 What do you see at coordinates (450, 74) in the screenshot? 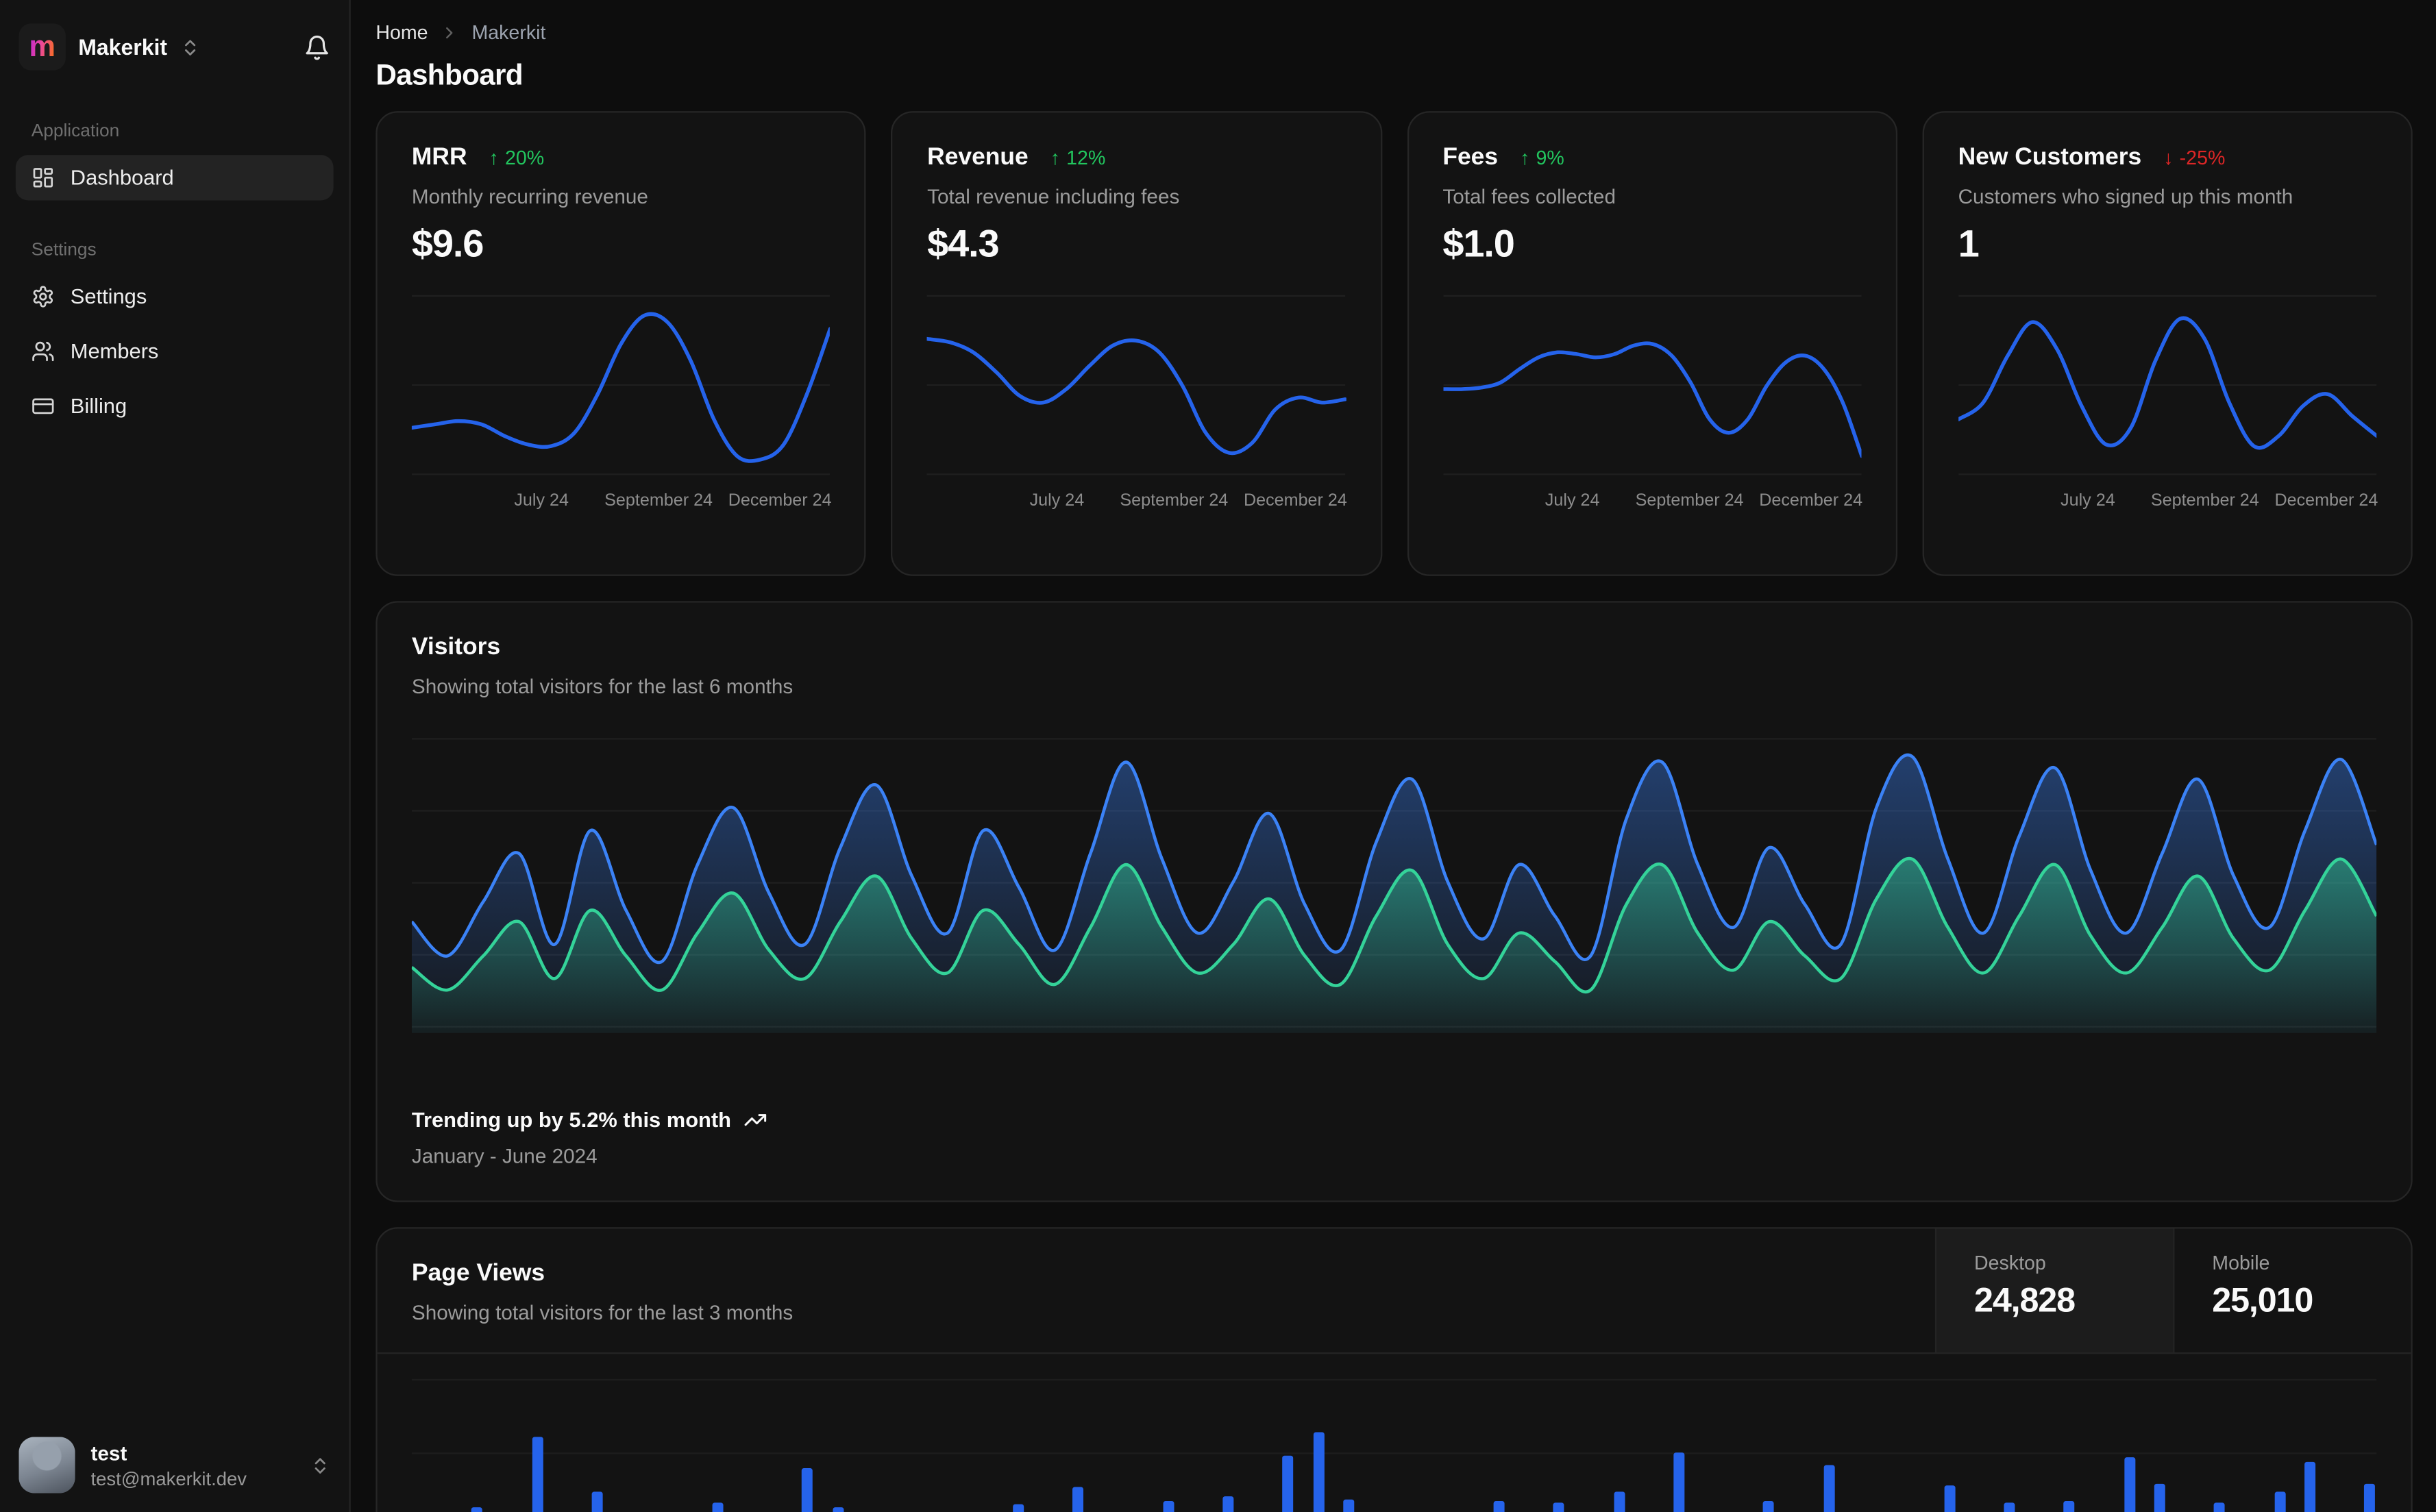
I see `page-title: Dashboard` at bounding box center [450, 74].